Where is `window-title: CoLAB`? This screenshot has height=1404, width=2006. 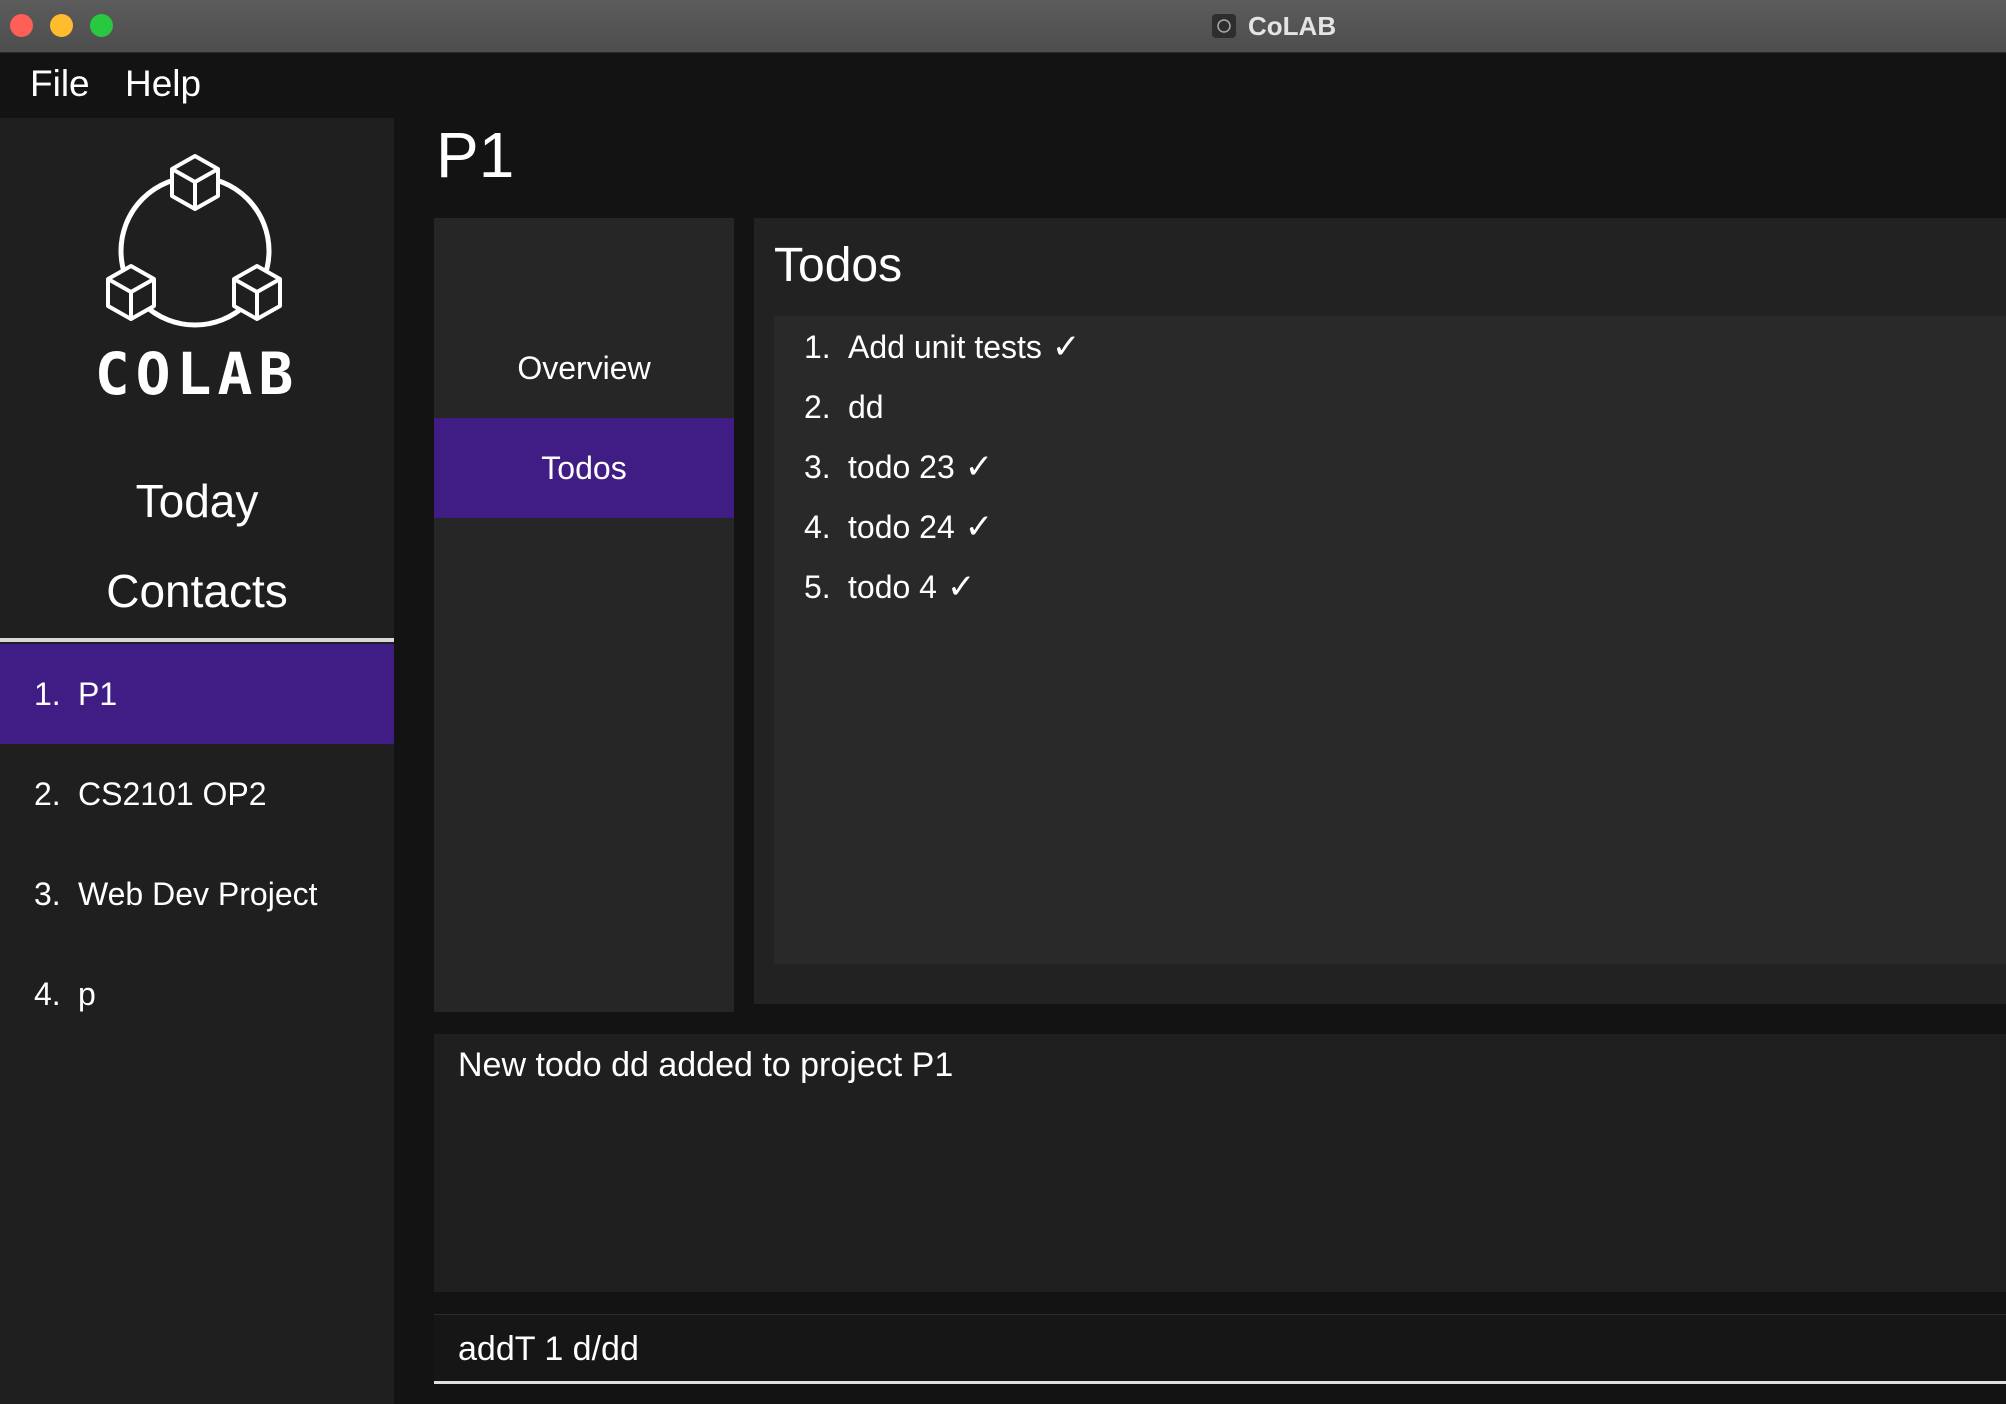 window-title: CoLAB is located at coordinates (1274, 26).